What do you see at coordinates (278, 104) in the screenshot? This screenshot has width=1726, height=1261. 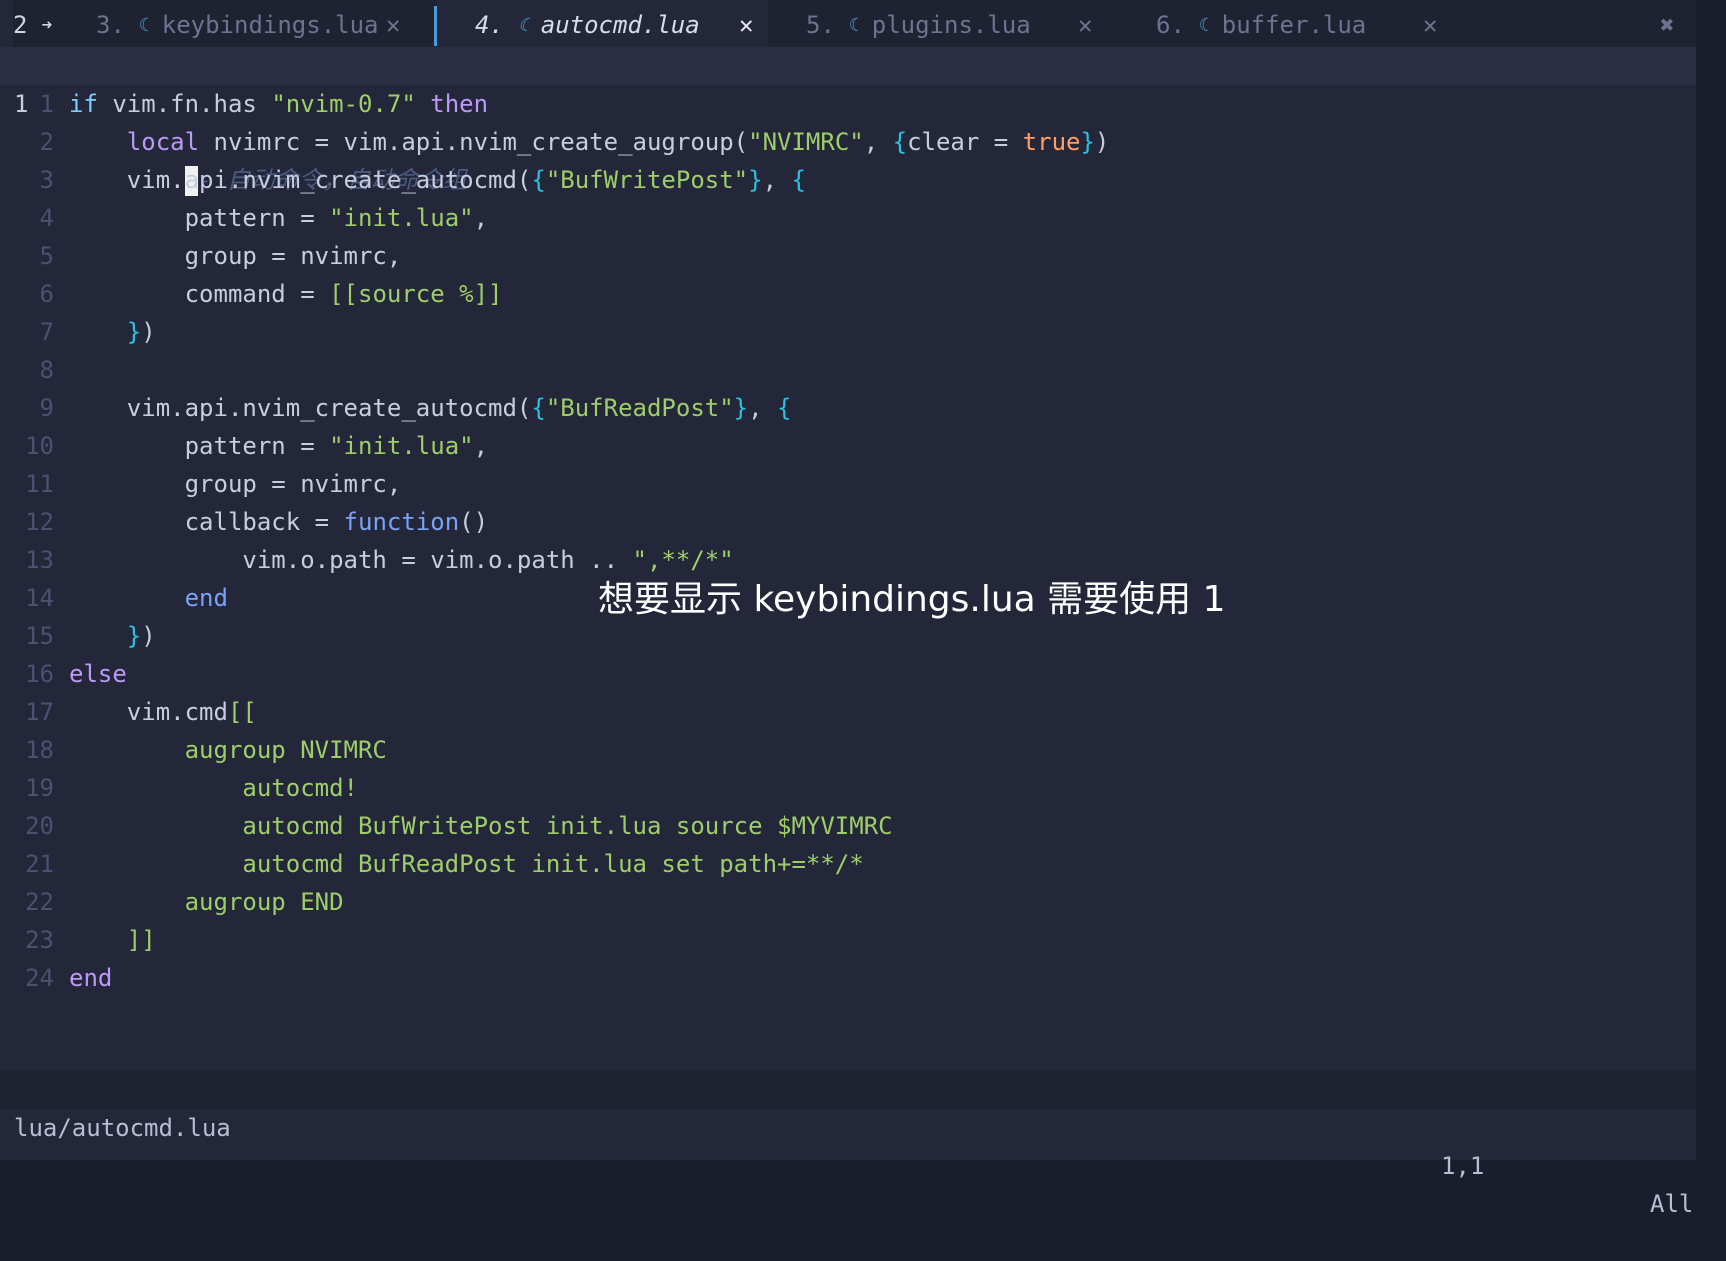 I see `code-text: if vim.fn.has "nvim-0.7" then` at bounding box center [278, 104].